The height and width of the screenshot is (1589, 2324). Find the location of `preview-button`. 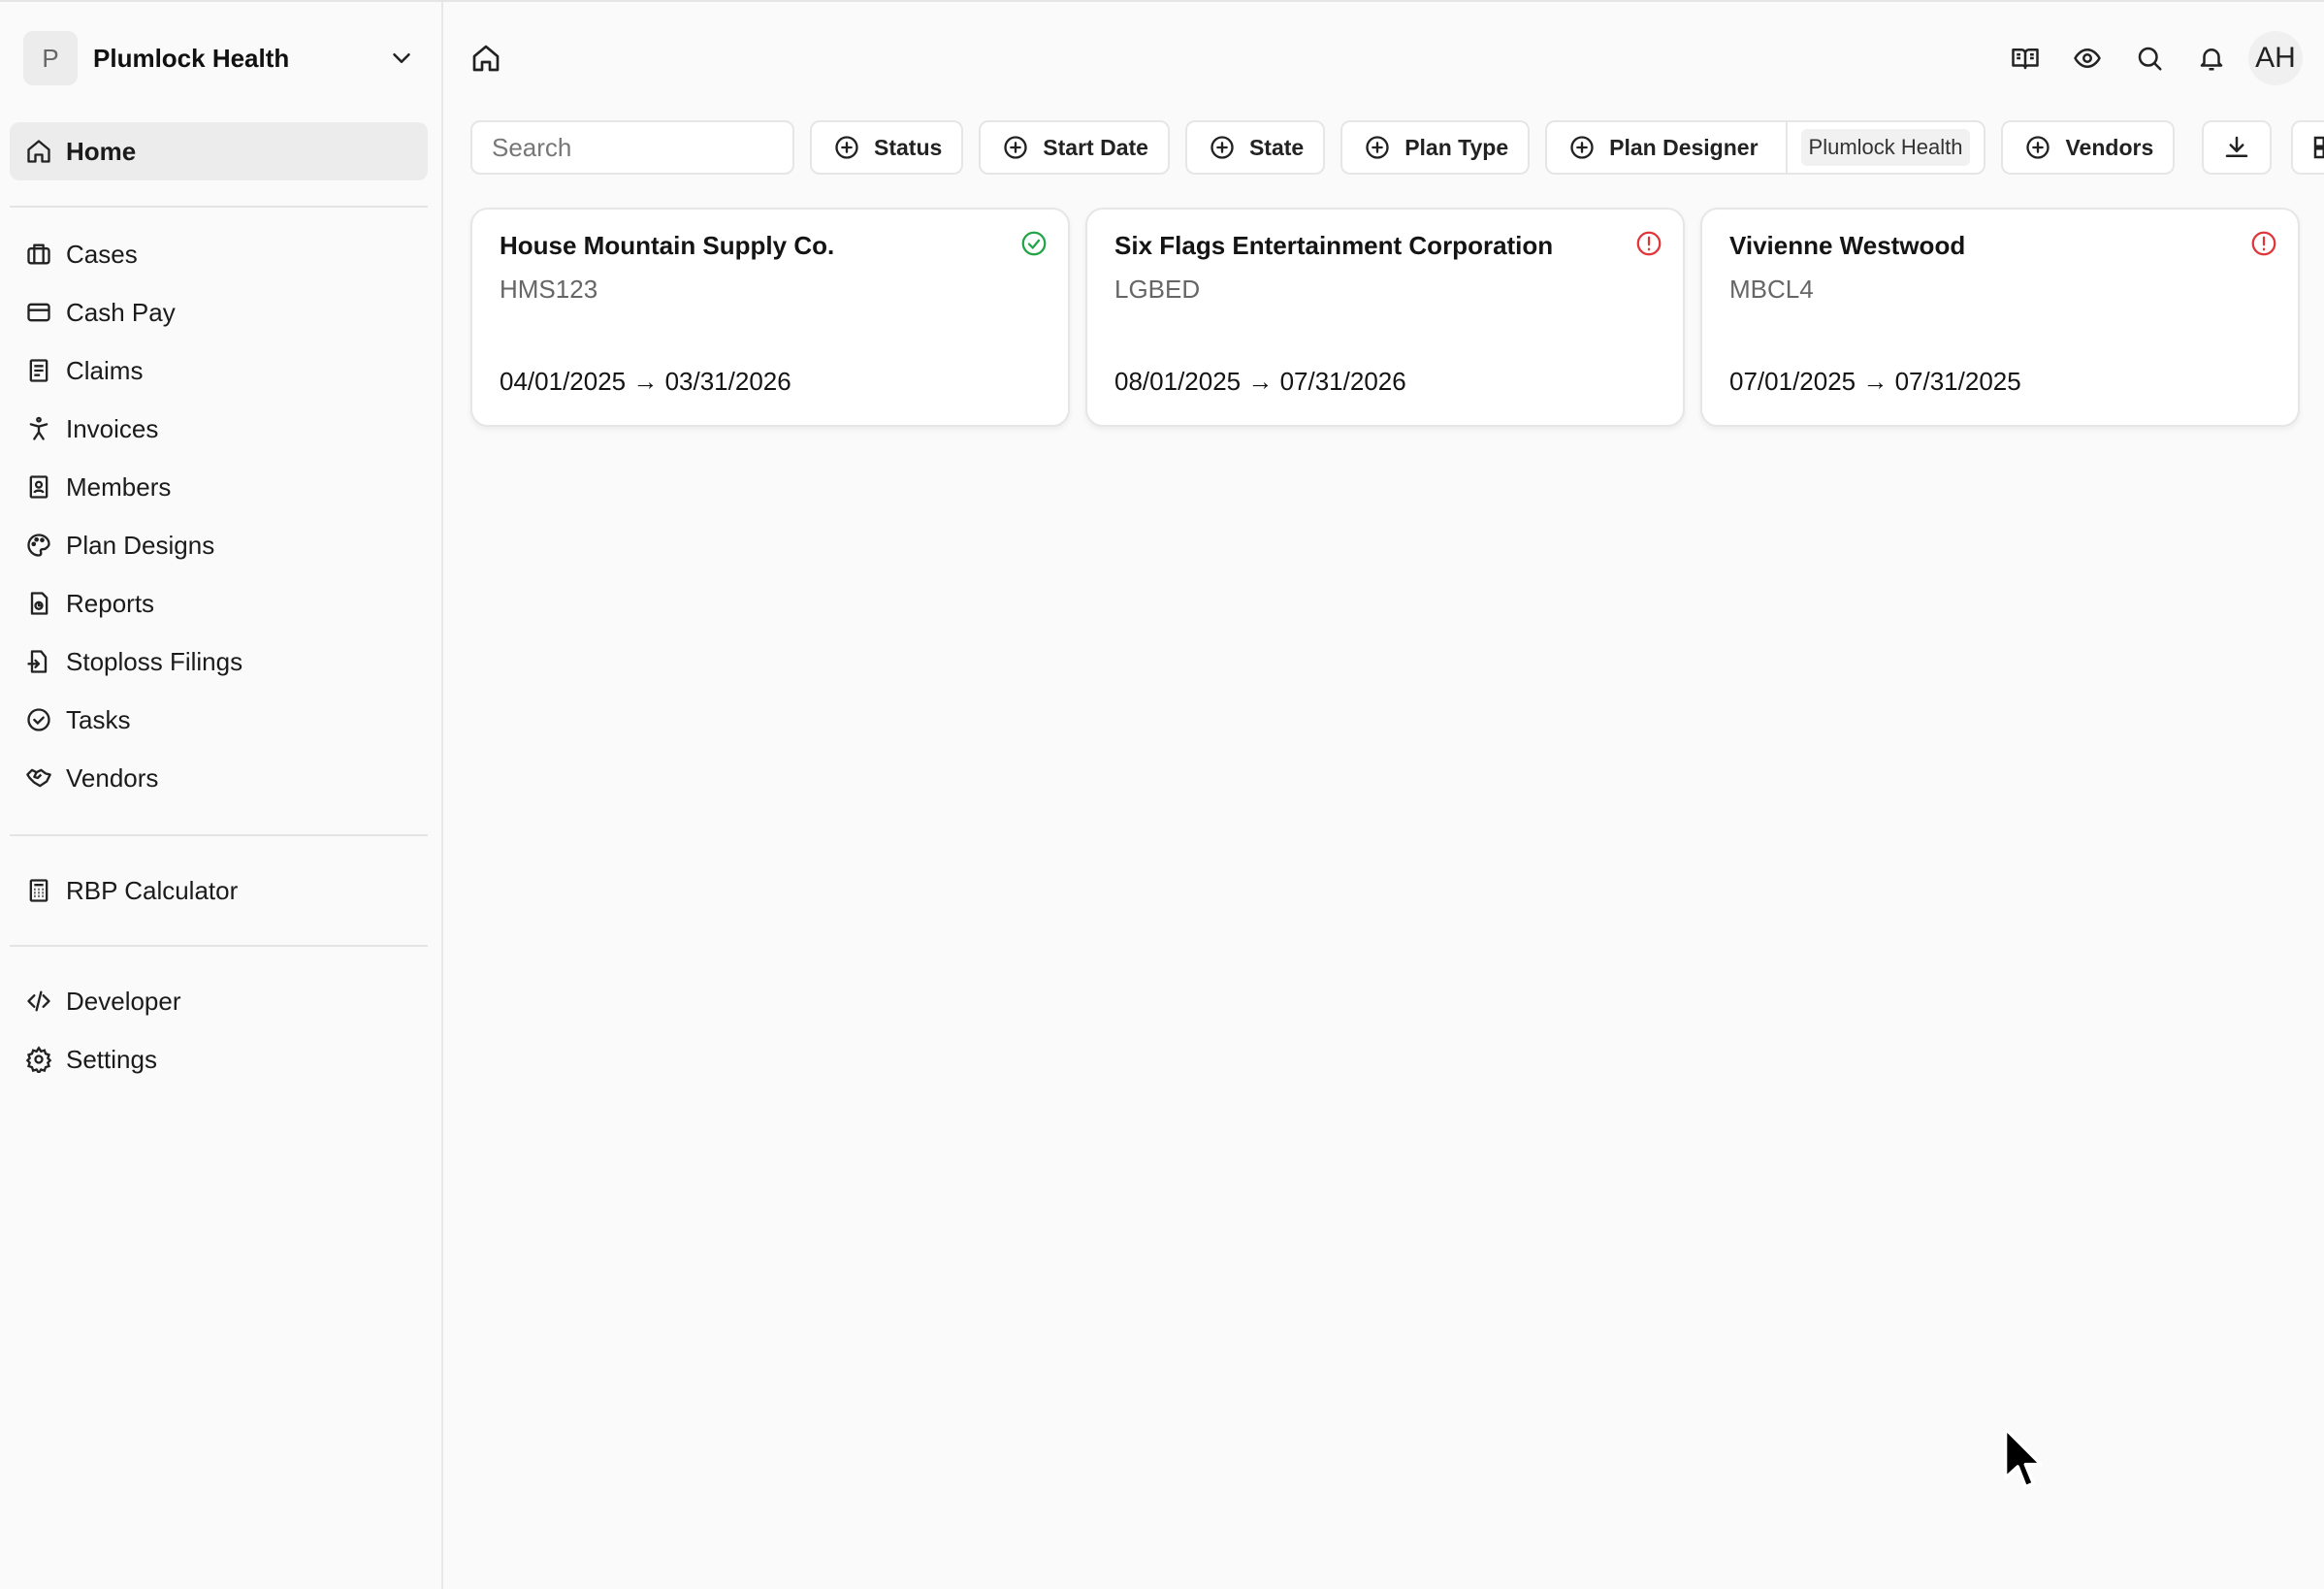

preview-button is located at coordinates (2087, 58).